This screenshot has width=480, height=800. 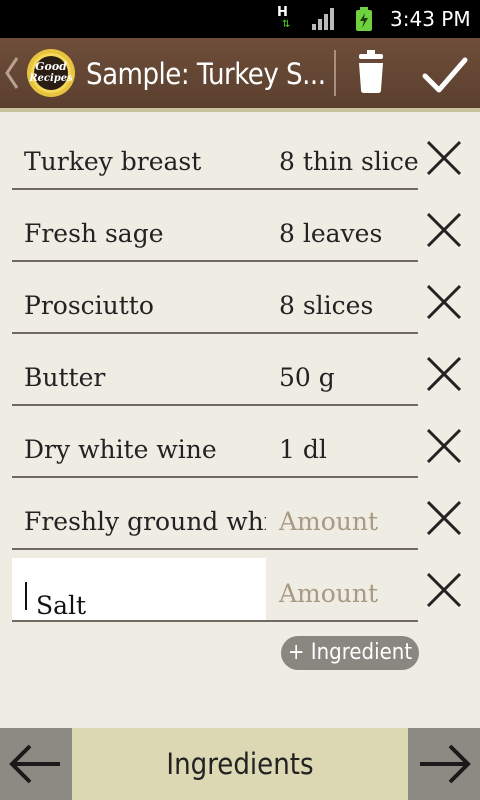 I want to click on ingredient-row: Fresh sage 8 leaves, so click(x=240, y=234).